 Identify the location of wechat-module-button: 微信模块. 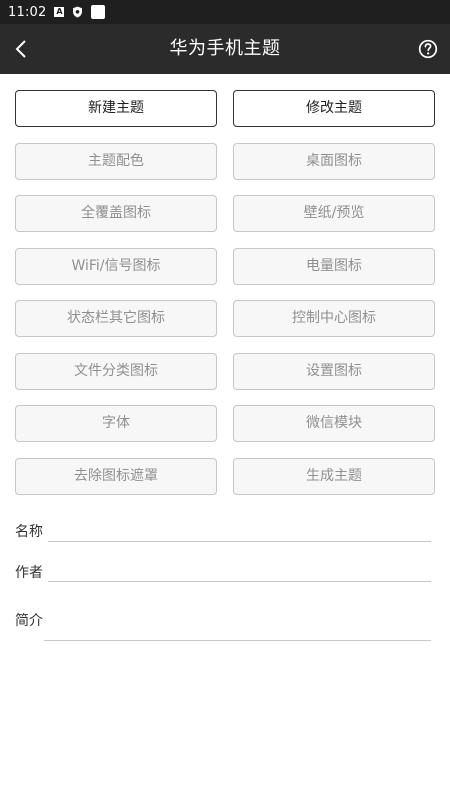
(334, 423).